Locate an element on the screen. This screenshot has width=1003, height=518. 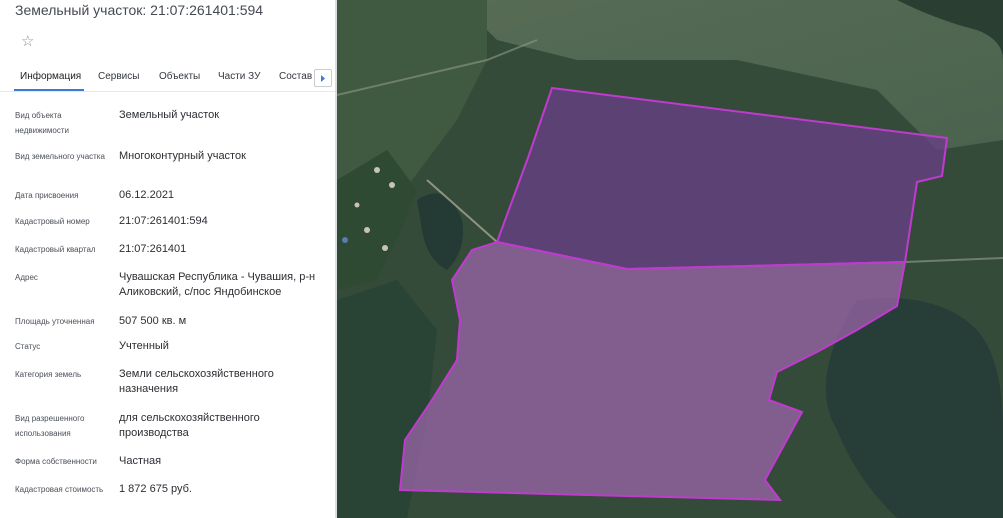
tab-objects: Объекты is located at coordinates (179, 76).